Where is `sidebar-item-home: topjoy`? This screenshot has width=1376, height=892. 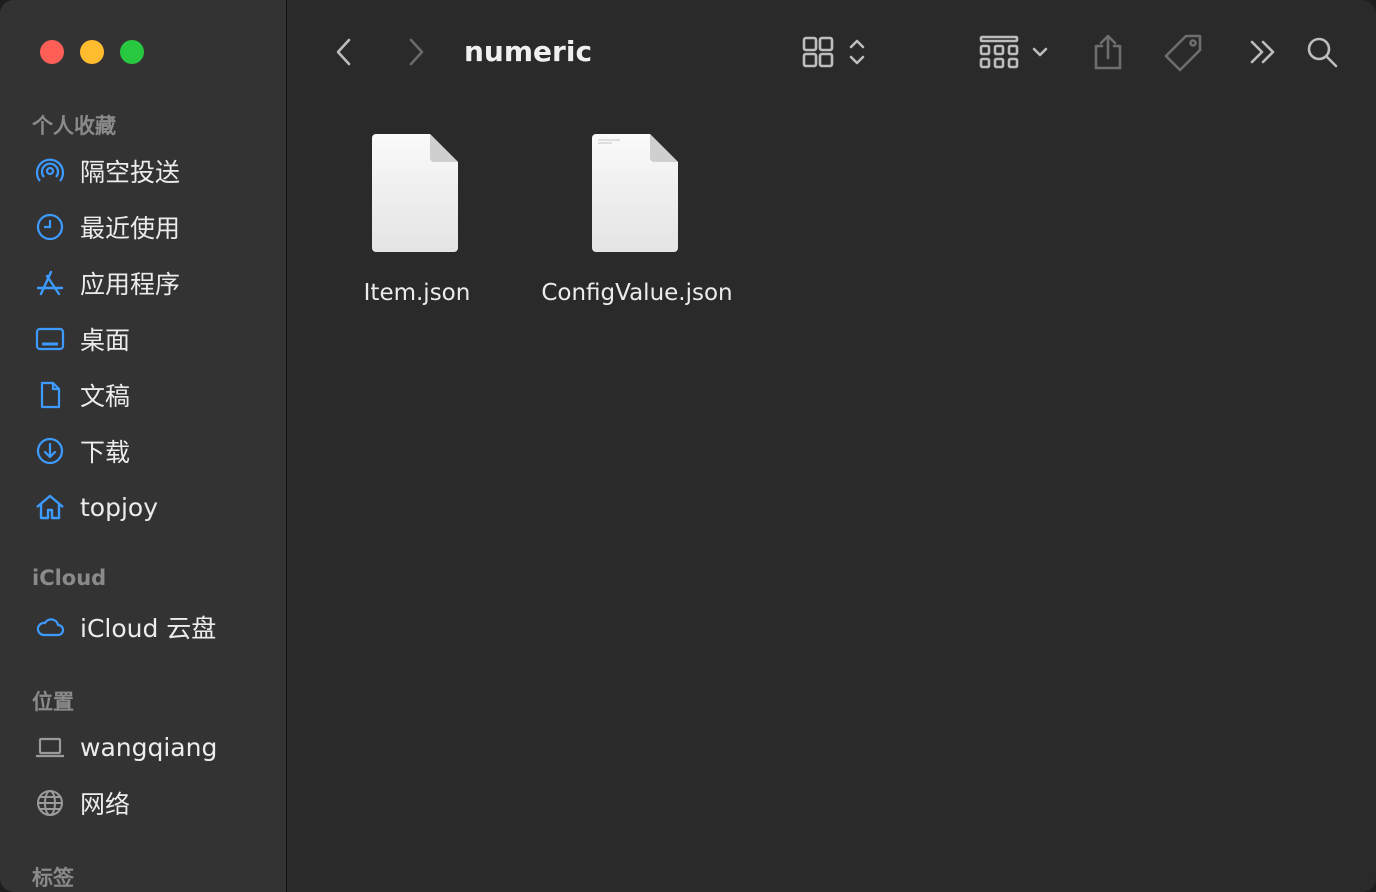
sidebar-item-home: topjoy is located at coordinates (152, 507).